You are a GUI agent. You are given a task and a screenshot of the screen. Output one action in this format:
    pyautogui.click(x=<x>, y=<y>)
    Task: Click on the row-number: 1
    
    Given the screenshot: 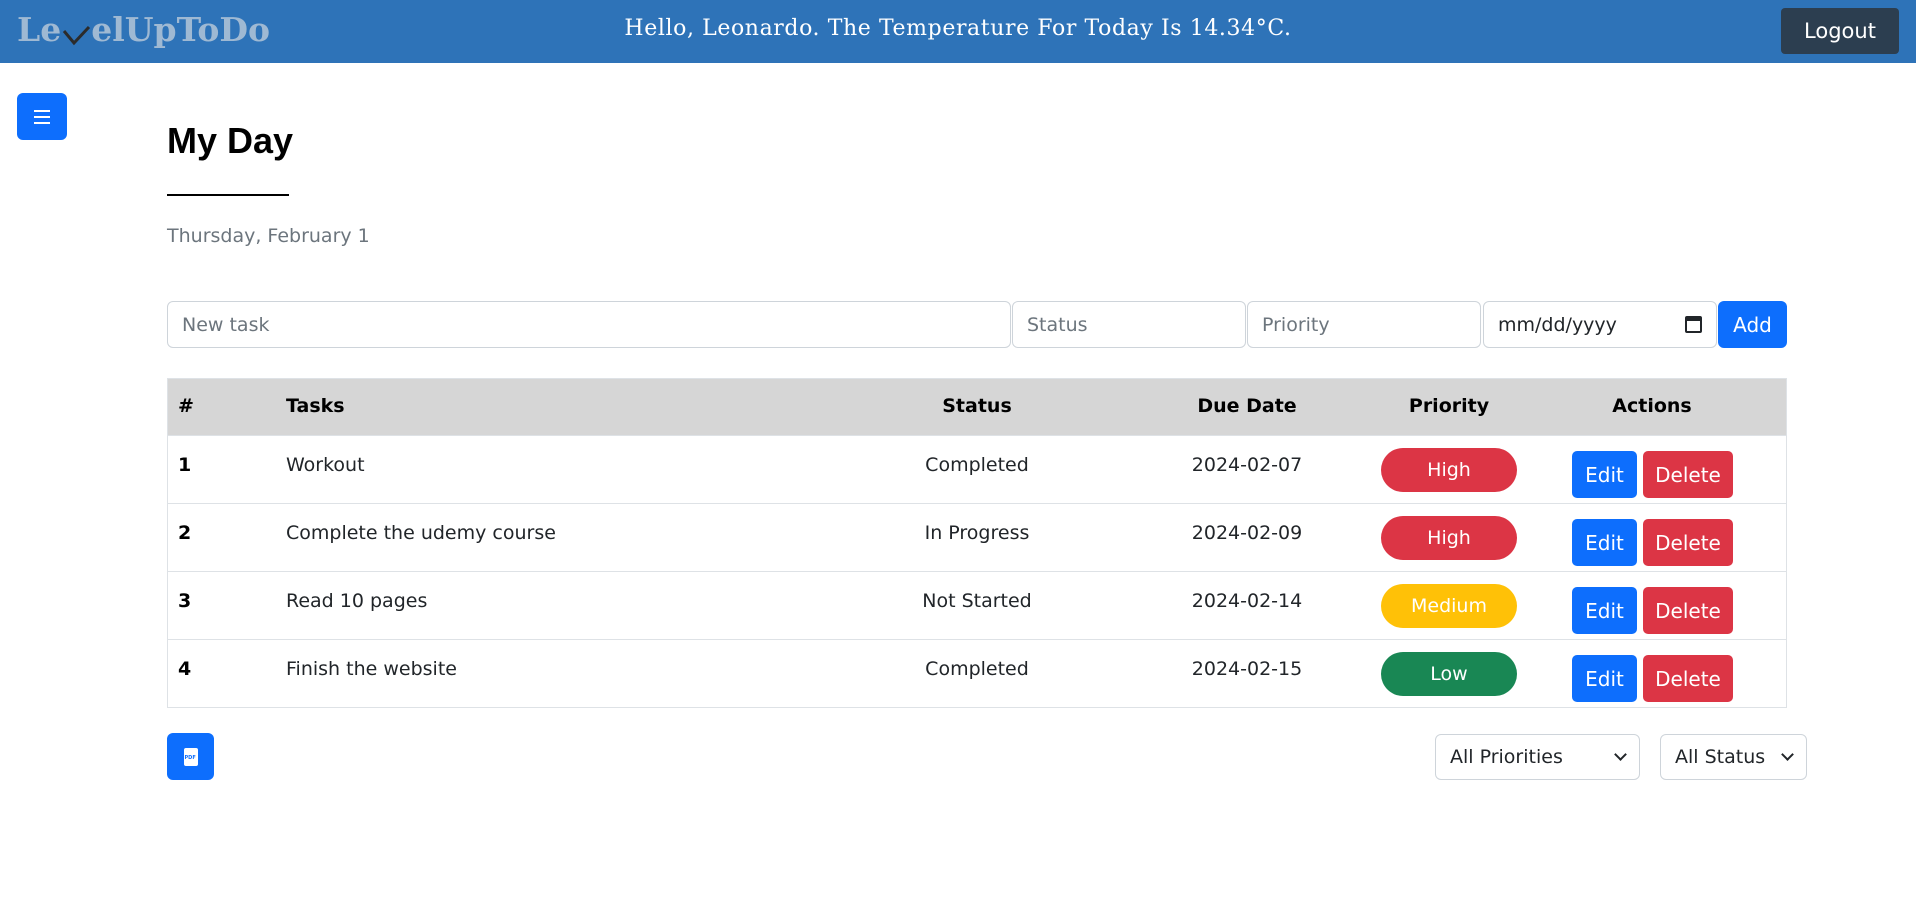 What is the action you would take?
    pyautogui.click(x=185, y=465)
    